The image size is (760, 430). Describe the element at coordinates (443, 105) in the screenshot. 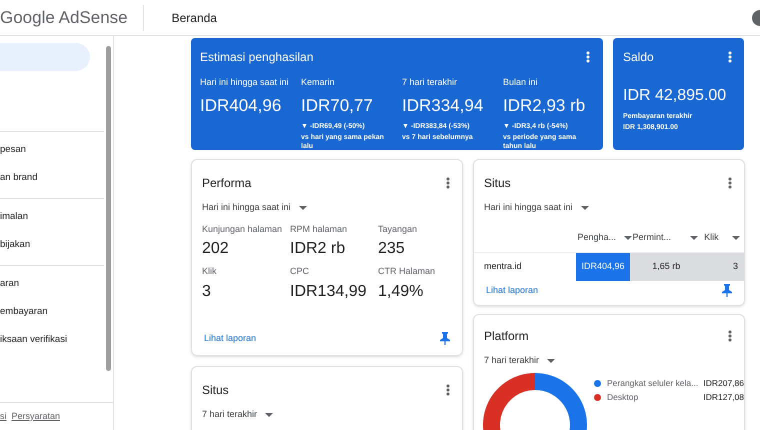

I see `metric-value: IDR334,94` at that location.